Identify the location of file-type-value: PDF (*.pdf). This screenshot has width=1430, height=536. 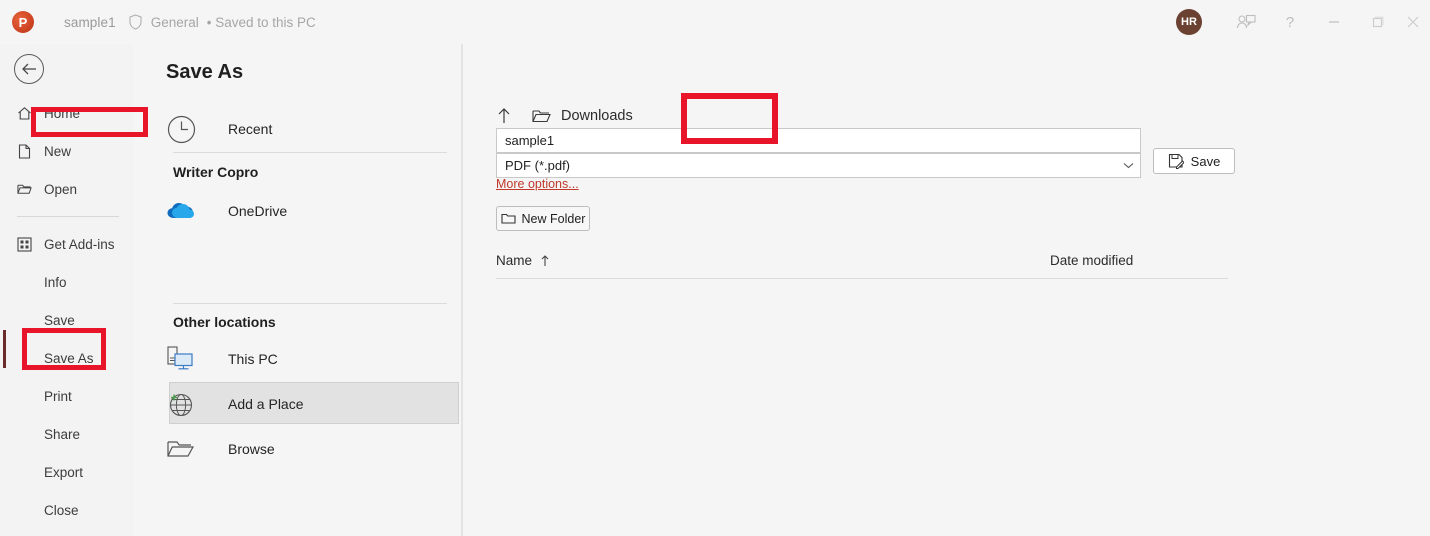
(538, 165).